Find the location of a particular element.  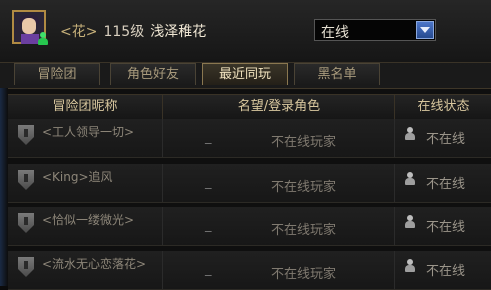

column-header-status: 在线状态 is located at coordinates (442, 107).